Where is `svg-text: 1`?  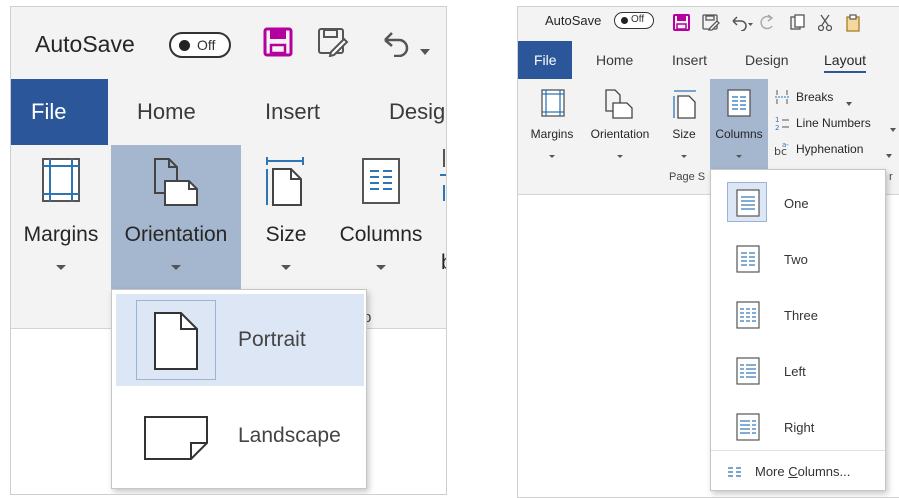
svg-text: 1 is located at coordinates (777, 120).